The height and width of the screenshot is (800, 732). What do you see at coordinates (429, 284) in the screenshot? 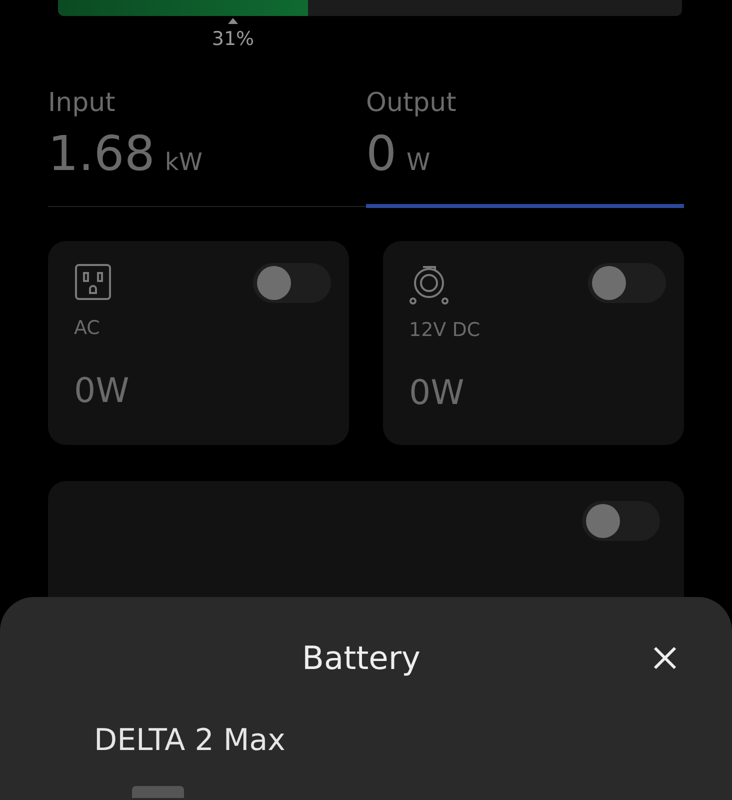
I see `car-socket-icon` at bounding box center [429, 284].